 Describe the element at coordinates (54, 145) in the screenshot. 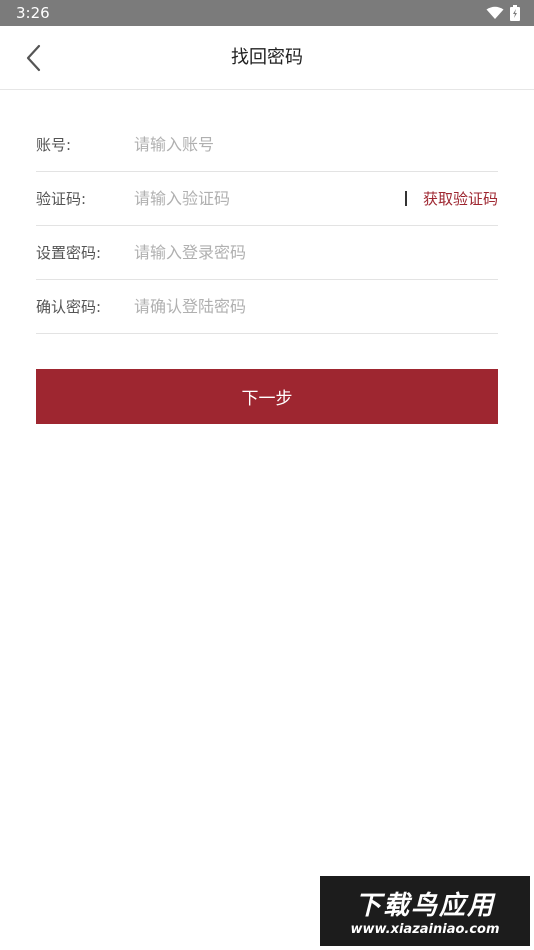

I see `account-label: 账号:` at that location.